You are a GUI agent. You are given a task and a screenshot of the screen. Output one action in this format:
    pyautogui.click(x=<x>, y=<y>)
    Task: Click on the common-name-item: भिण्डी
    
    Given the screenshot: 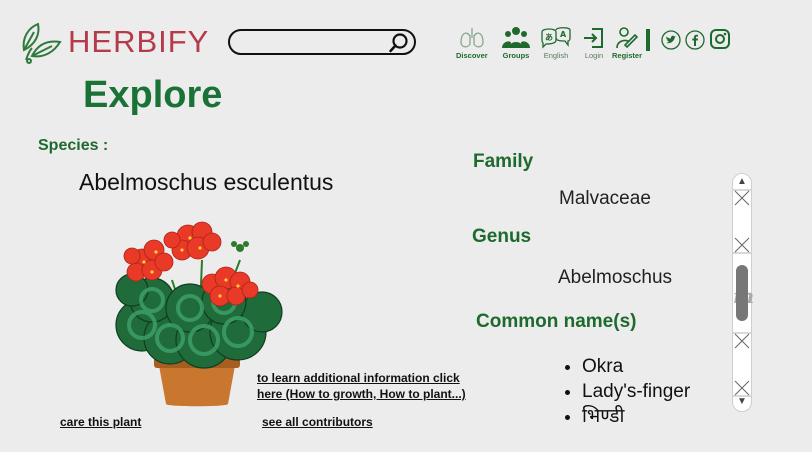 What is the action you would take?
    pyautogui.click(x=636, y=416)
    